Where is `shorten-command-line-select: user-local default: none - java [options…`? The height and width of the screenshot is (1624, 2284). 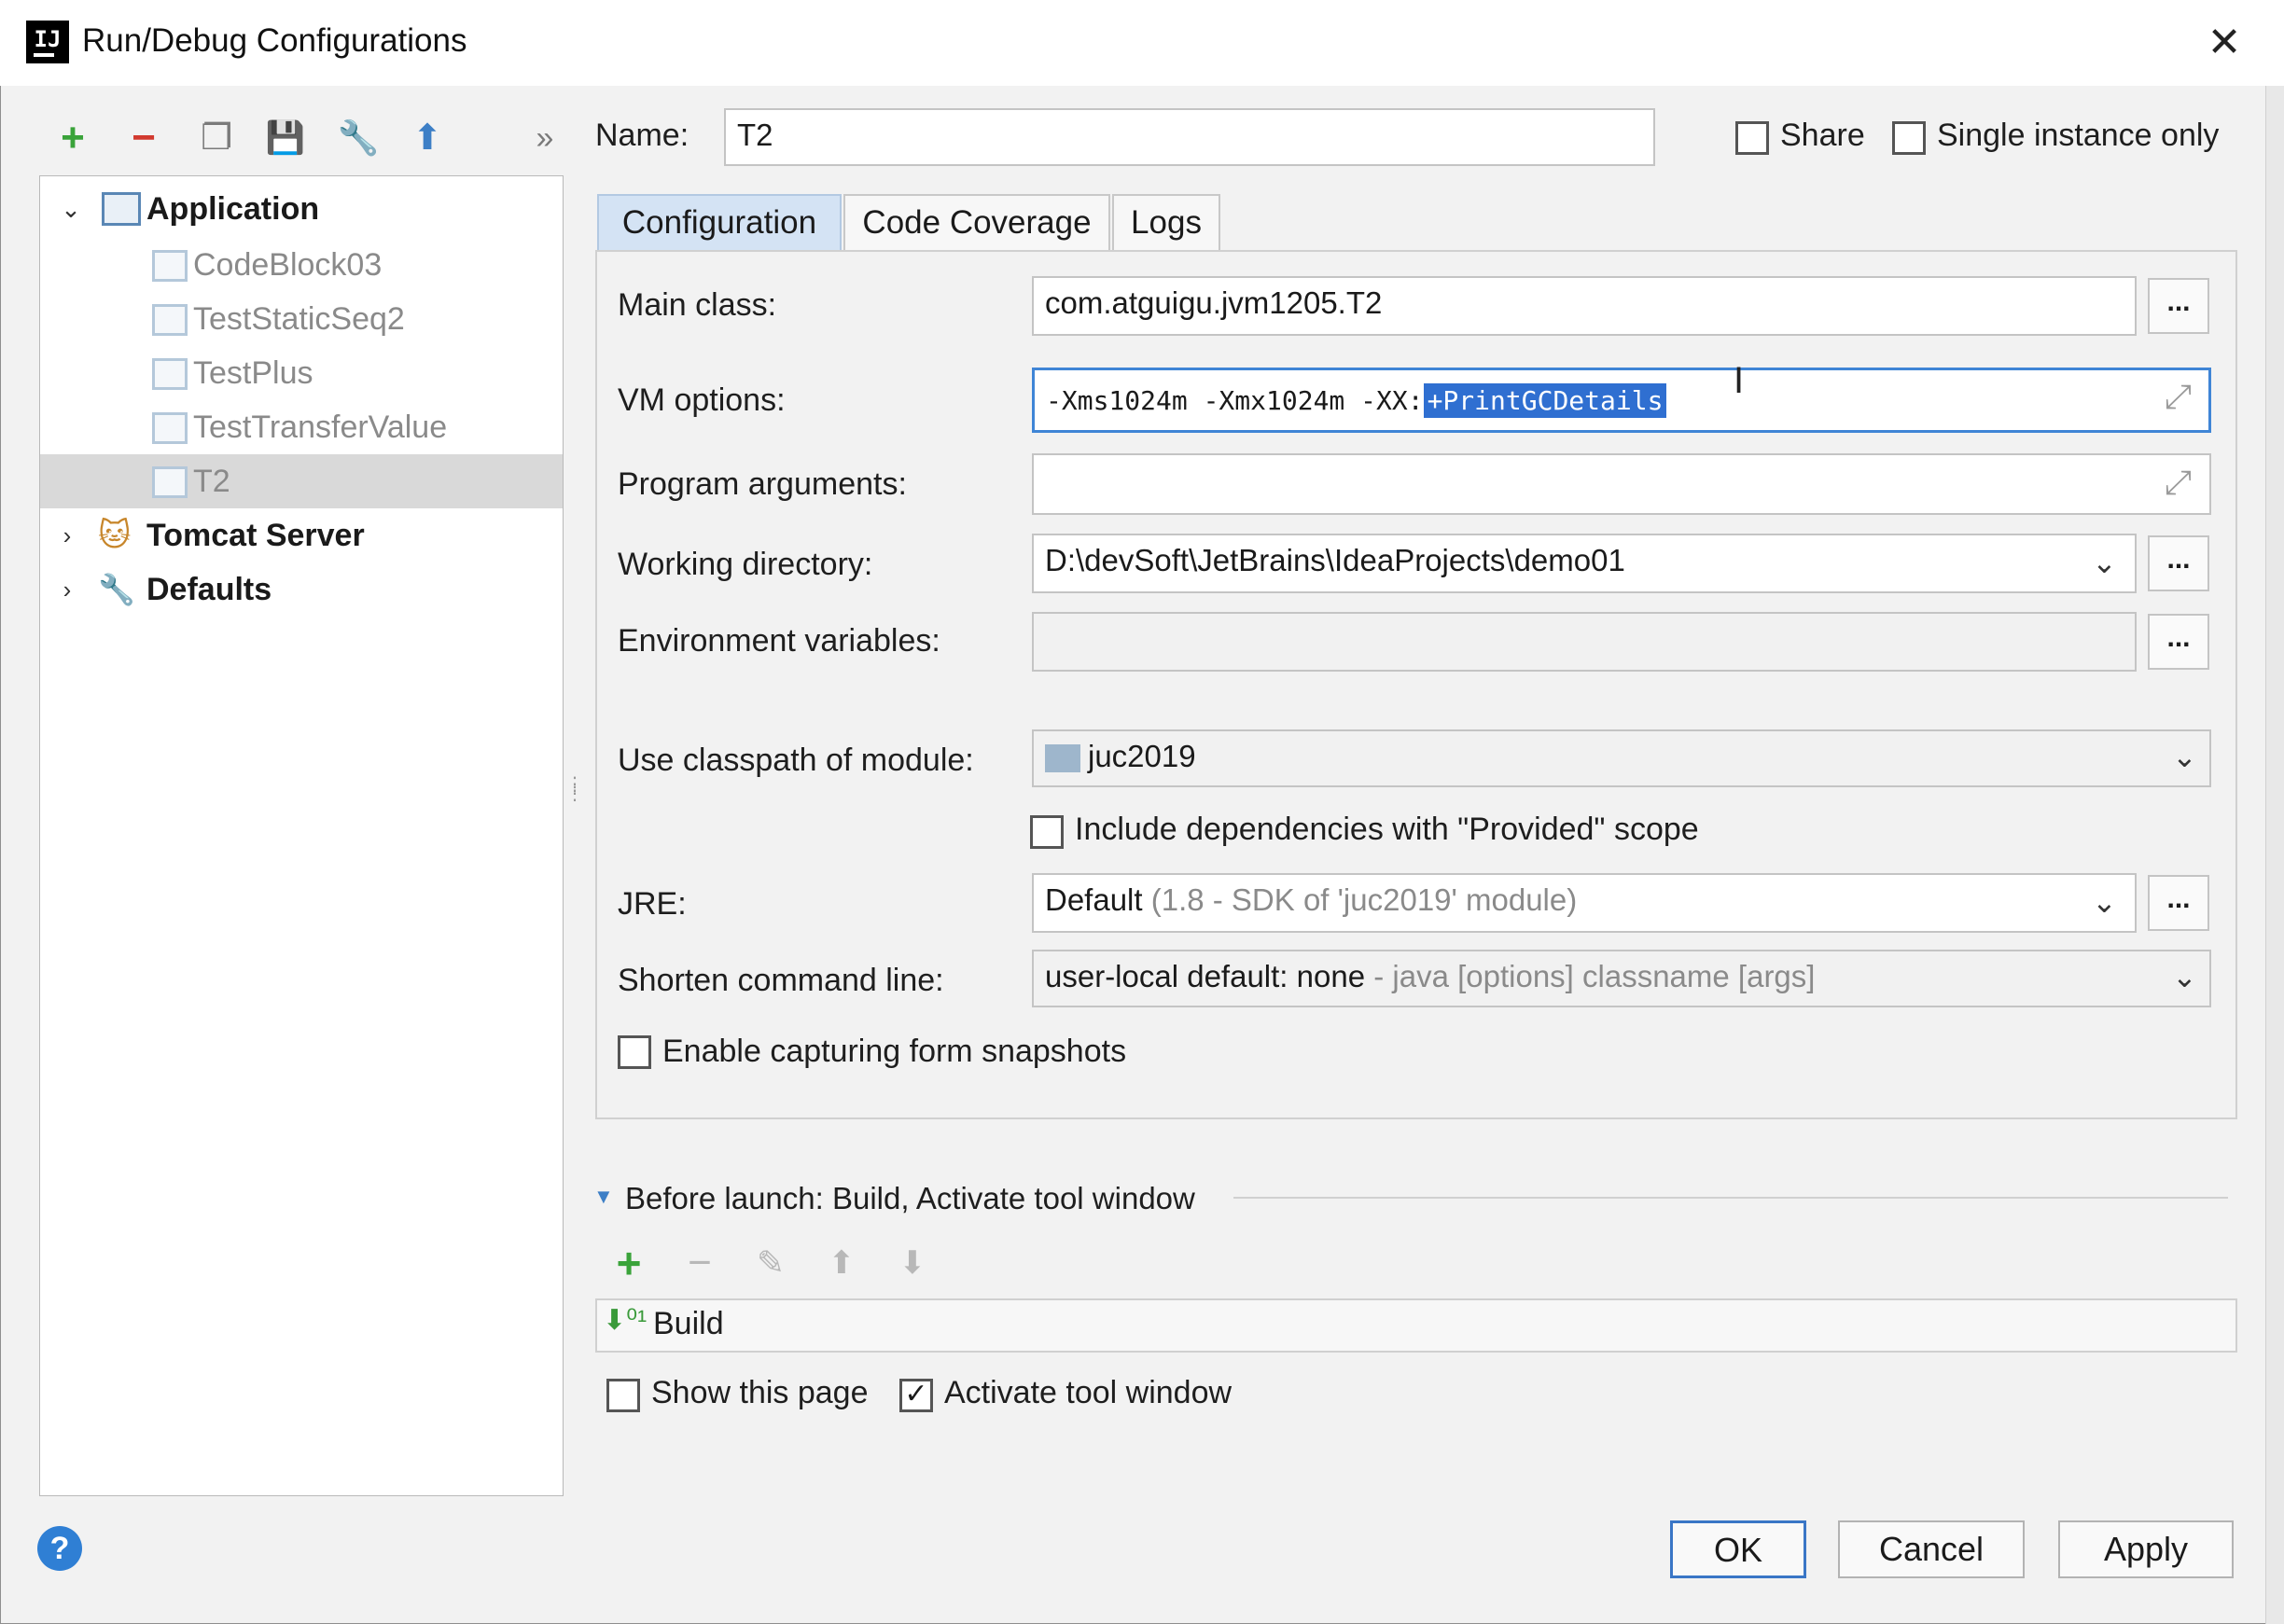 shorten-command-line-select: user-local default: none - java [options… is located at coordinates (1621, 978).